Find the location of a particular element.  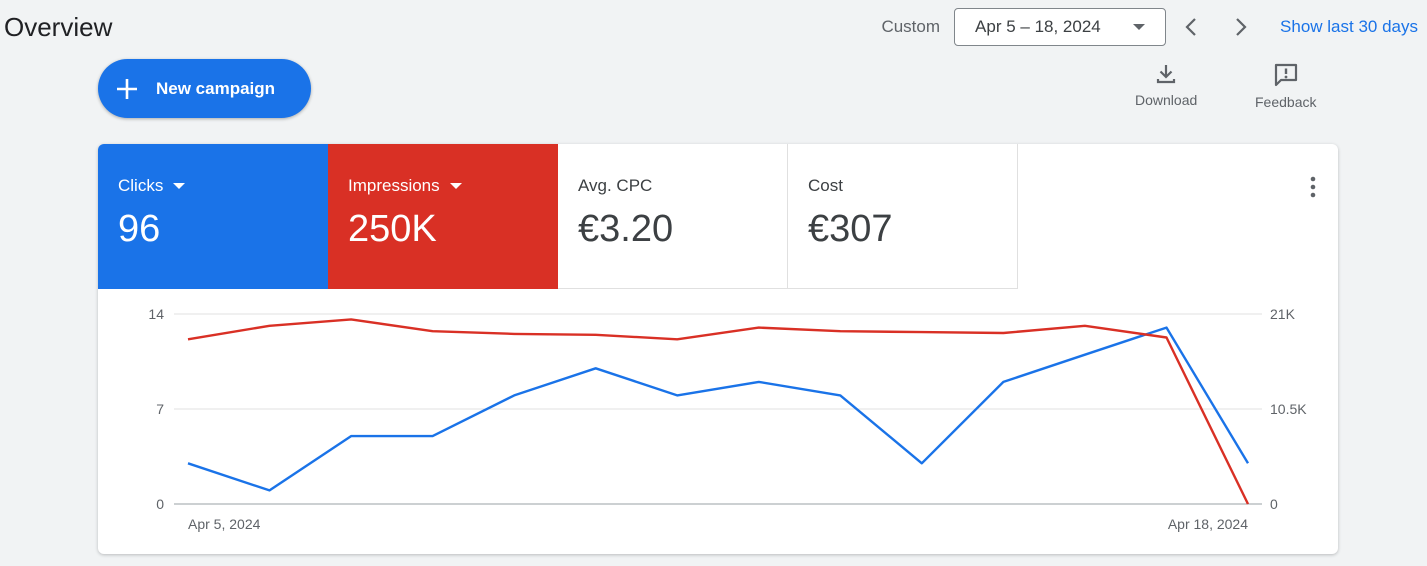

feedback-icon is located at coordinates (1285, 75).